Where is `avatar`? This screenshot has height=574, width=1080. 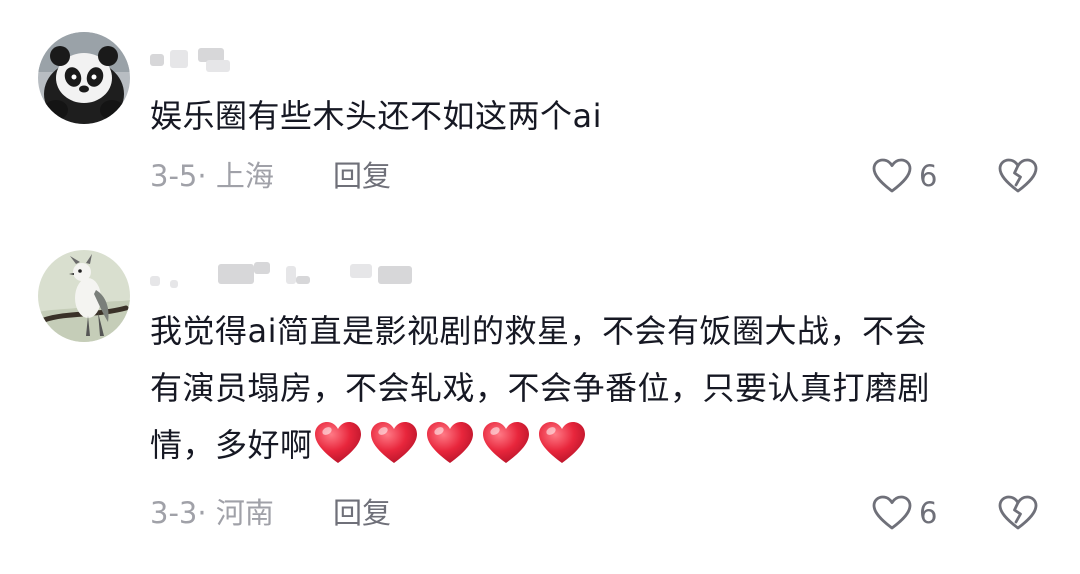
avatar is located at coordinates (84, 296).